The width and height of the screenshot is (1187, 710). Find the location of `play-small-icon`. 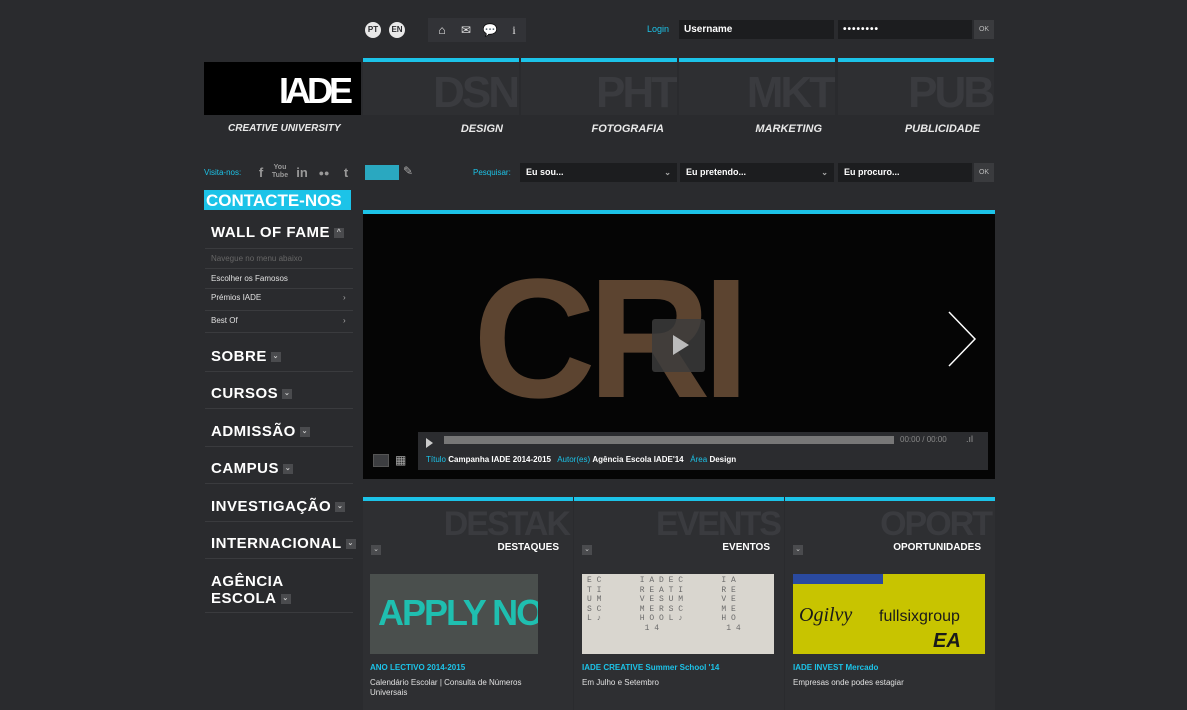

play-small-icon is located at coordinates (429, 443).